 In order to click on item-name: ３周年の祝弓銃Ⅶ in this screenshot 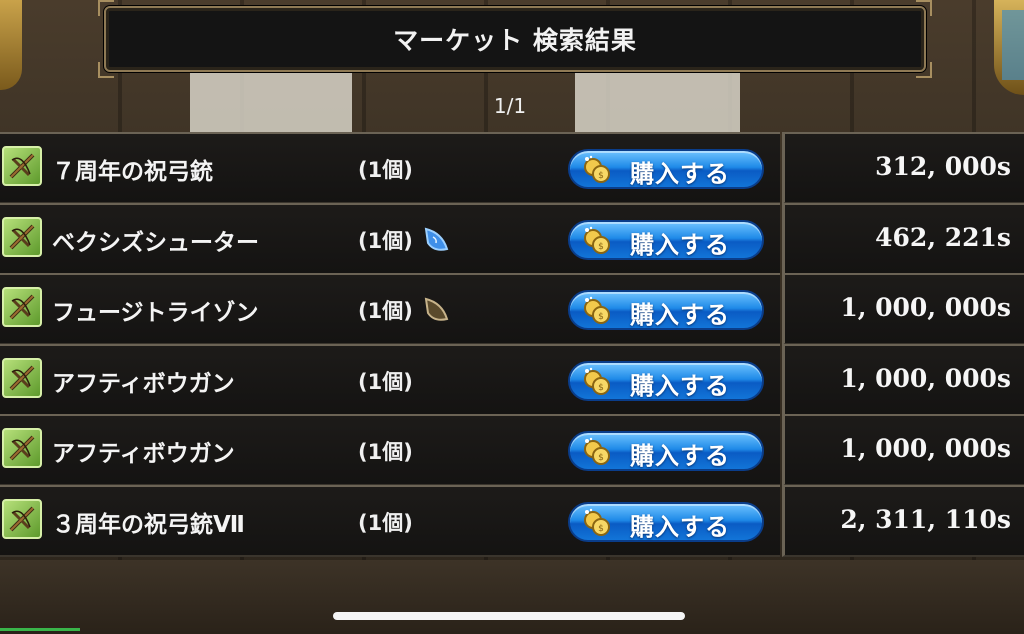, I will do `click(148, 524)`.